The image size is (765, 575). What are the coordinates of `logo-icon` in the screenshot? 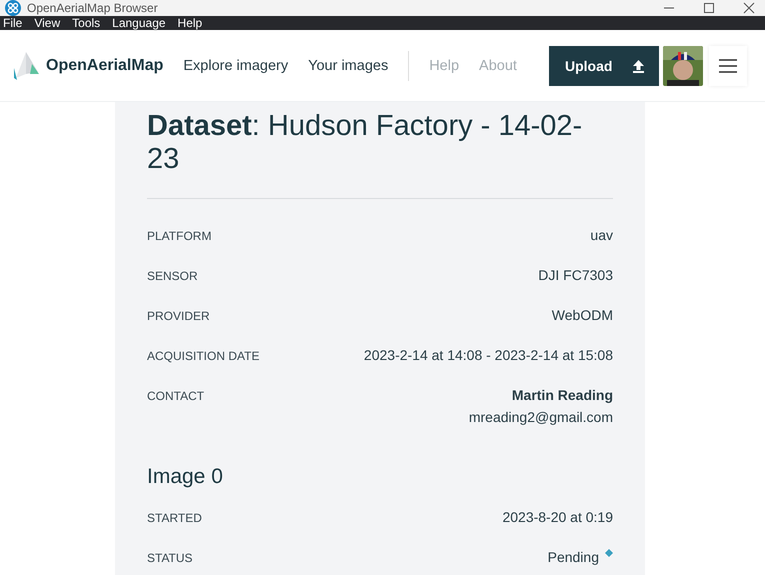 It's located at (27, 66).